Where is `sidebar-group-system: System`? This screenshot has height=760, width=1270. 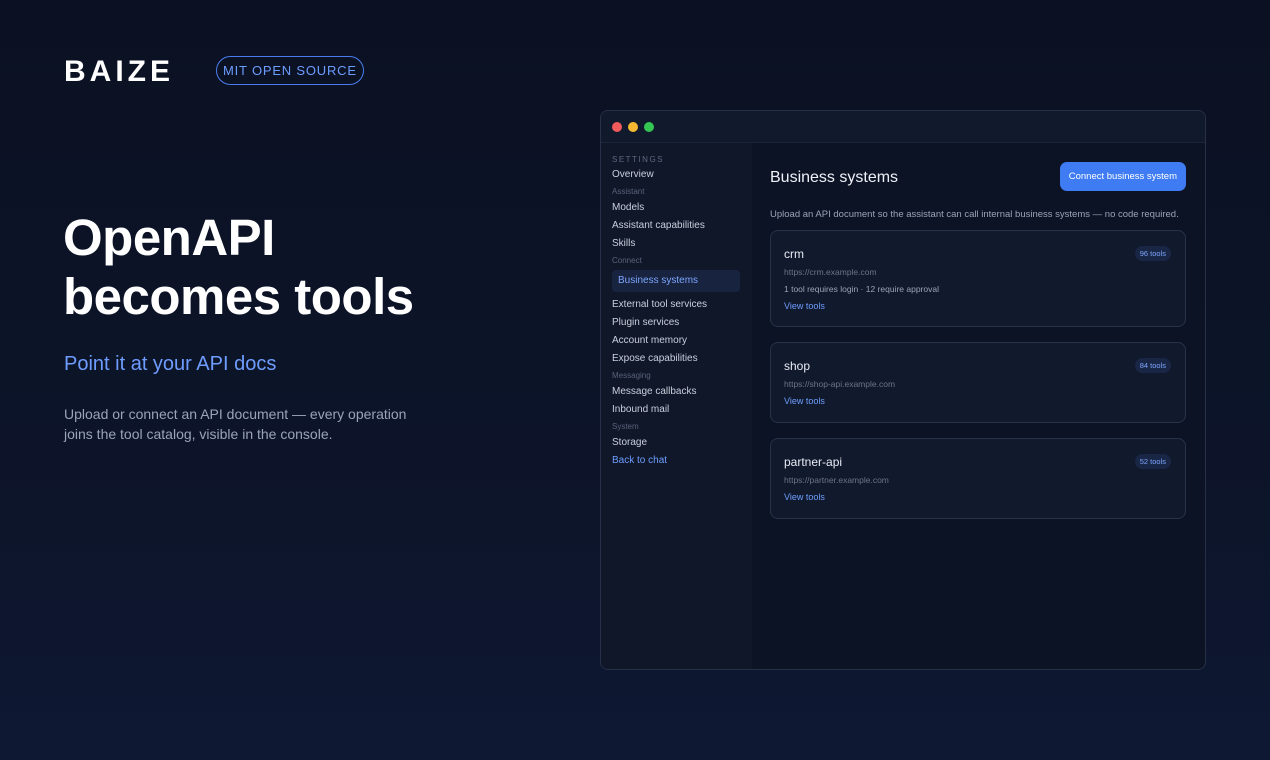 sidebar-group-system: System is located at coordinates (625, 426).